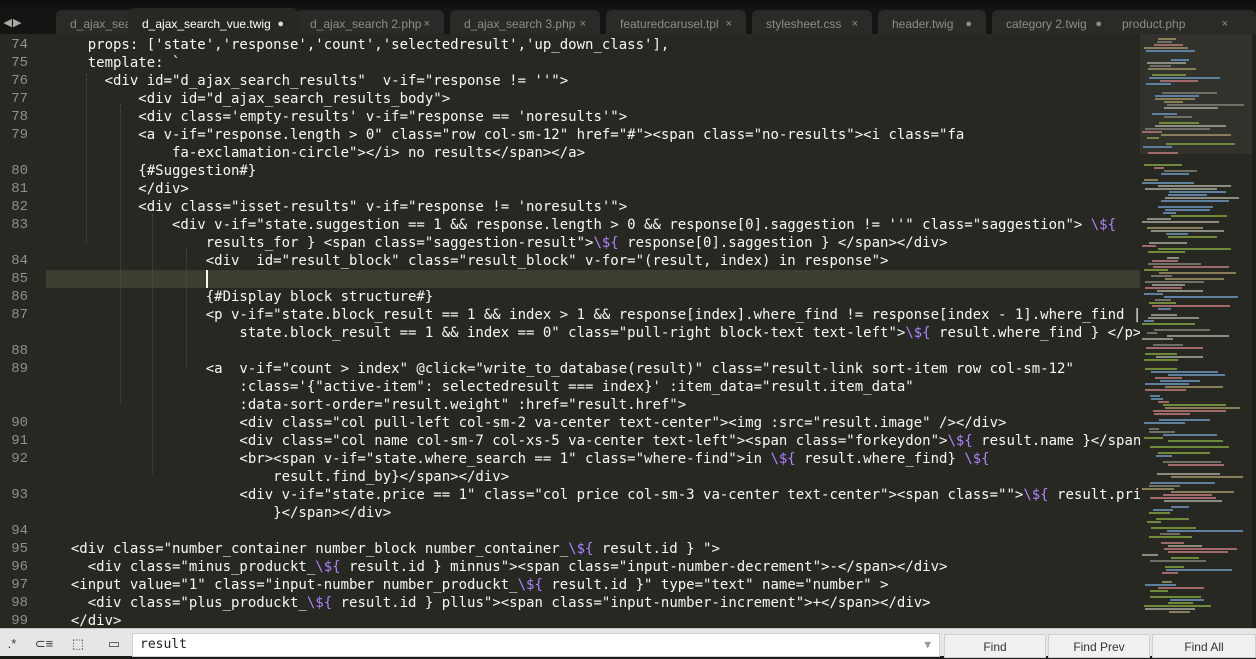 This screenshot has height=659, width=1256. What do you see at coordinates (656, 549) in the screenshot?
I see `code-token: result.id } ">` at bounding box center [656, 549].